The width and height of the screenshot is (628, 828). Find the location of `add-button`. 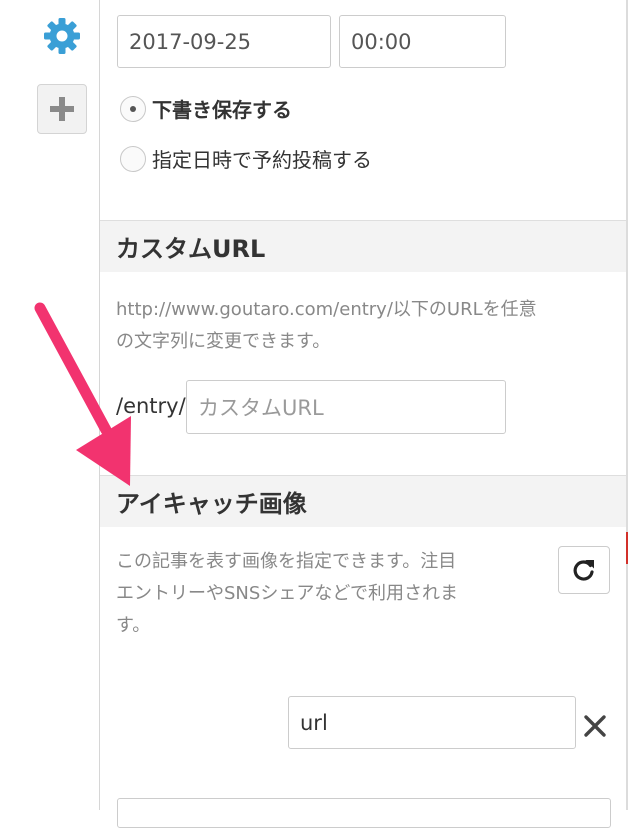

add-button is located at coordinates (62, 109).